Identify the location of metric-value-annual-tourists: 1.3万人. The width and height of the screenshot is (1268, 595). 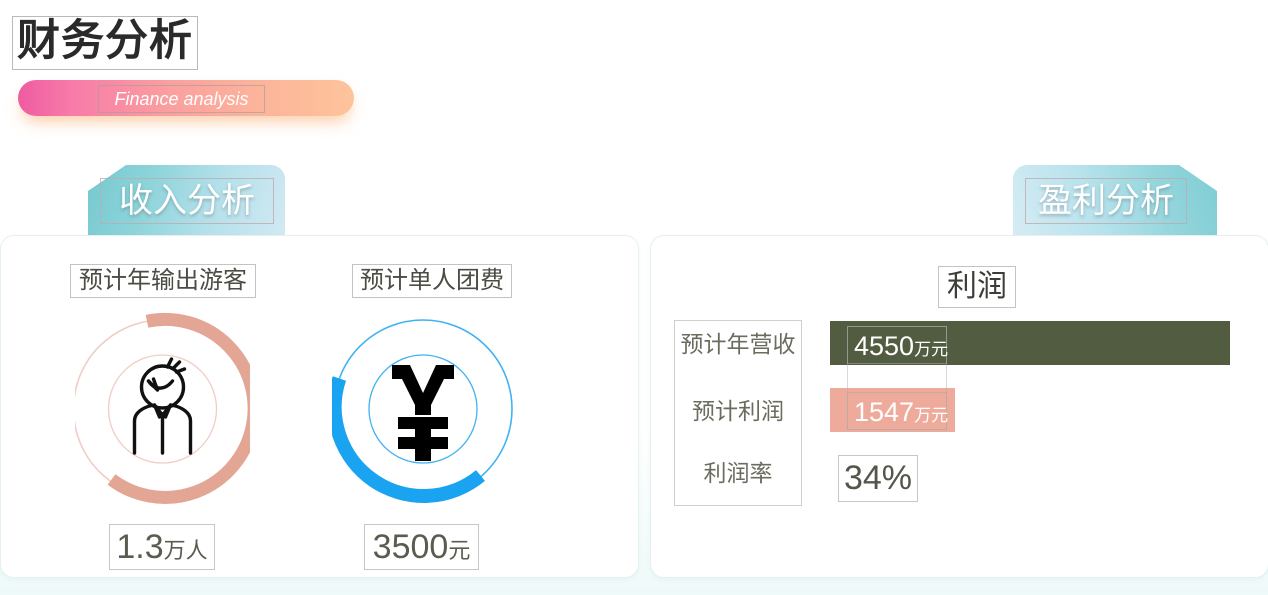
(162, 547).